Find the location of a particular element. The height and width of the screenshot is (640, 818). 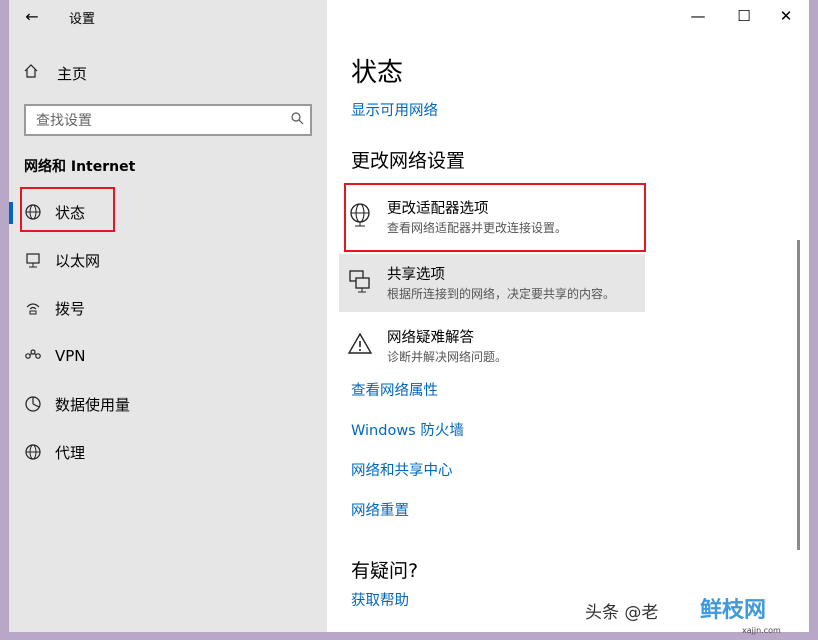

proxy-globe-icon is located at coordinates (33, 452).